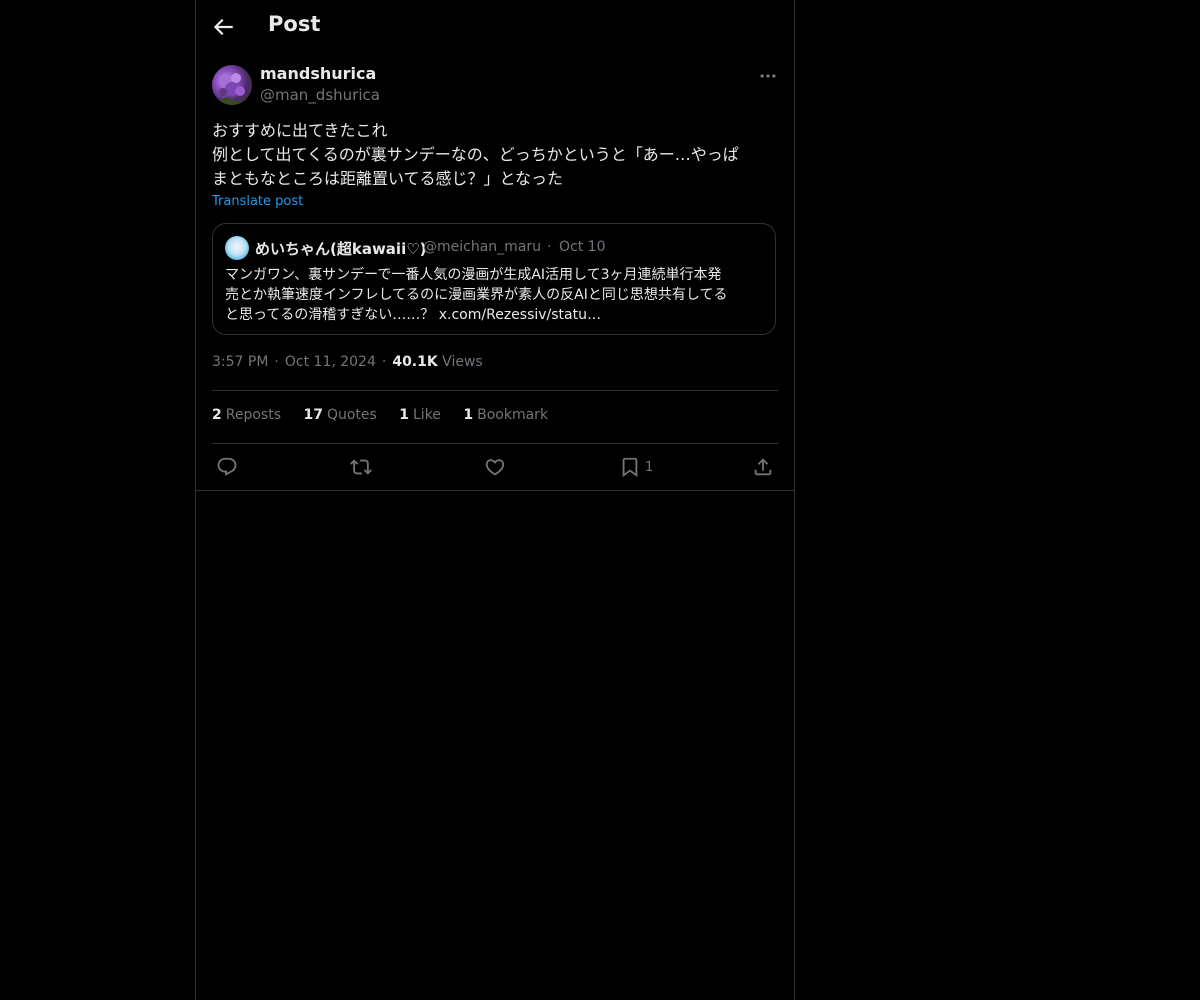 The width and height of the screenshot is (1200, 1000). I want to click on arrow-left-icon, so click(223, 27).